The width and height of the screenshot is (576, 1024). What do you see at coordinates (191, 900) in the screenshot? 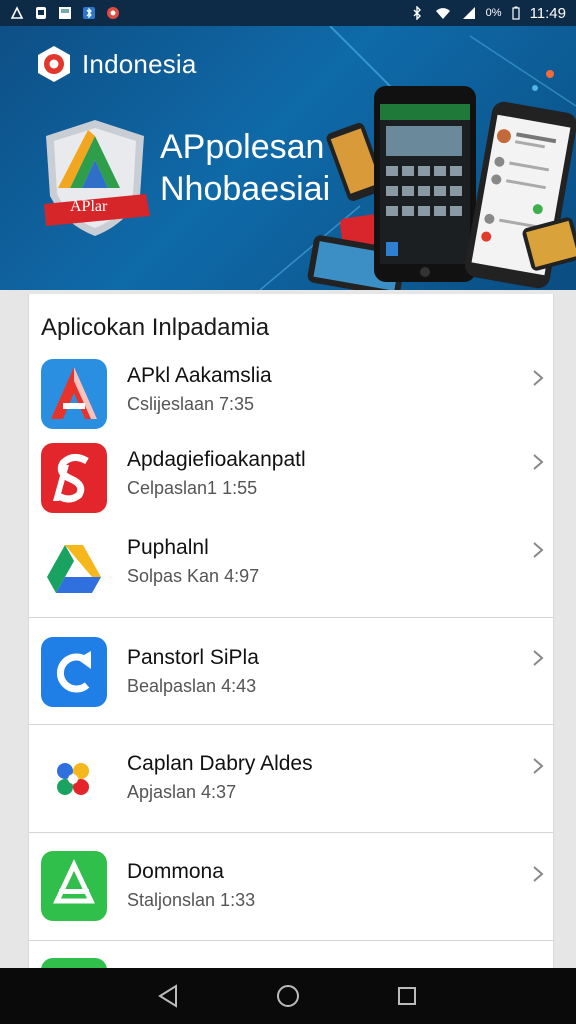
I see `app-subtitle: Staljonslan 1:33` at bounding box center [191, 900].